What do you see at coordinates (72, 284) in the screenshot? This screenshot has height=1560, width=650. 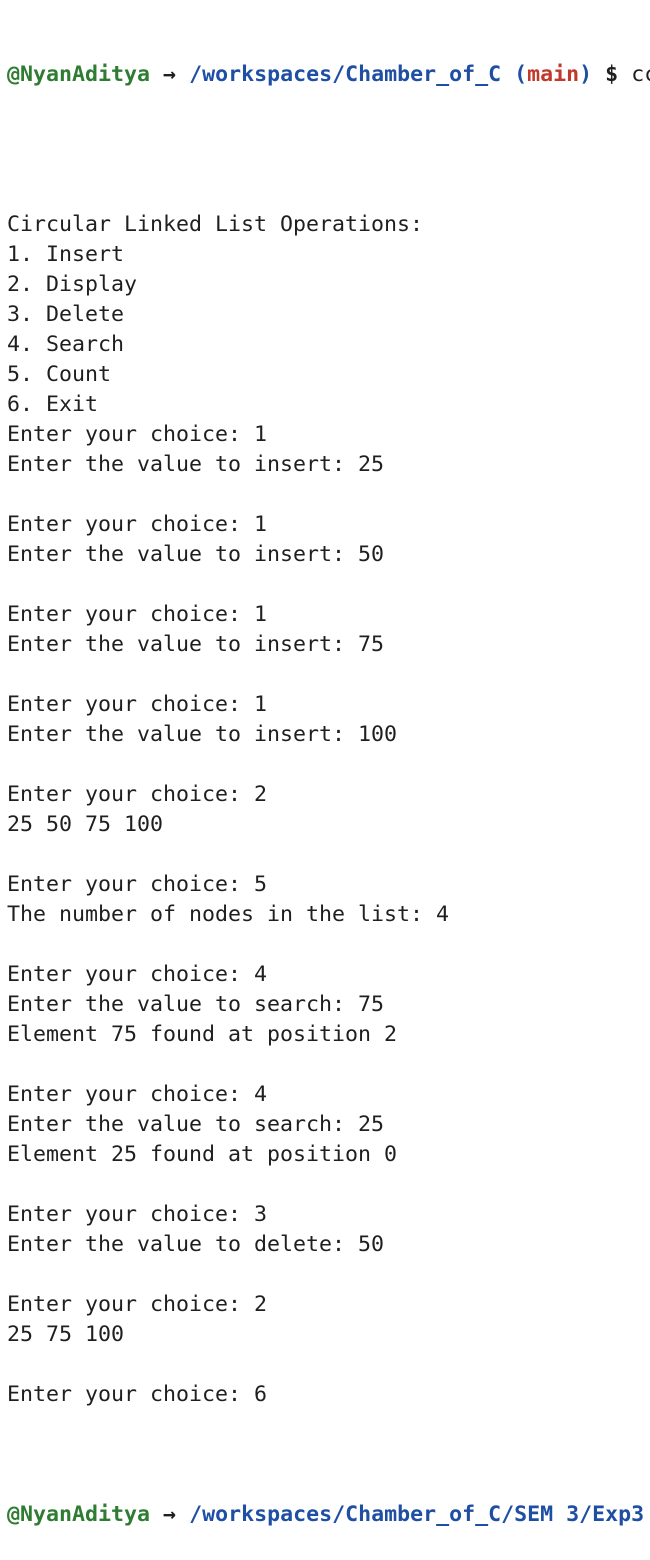 I see `output-line: 2. Display` at bounding box center [72, 284].